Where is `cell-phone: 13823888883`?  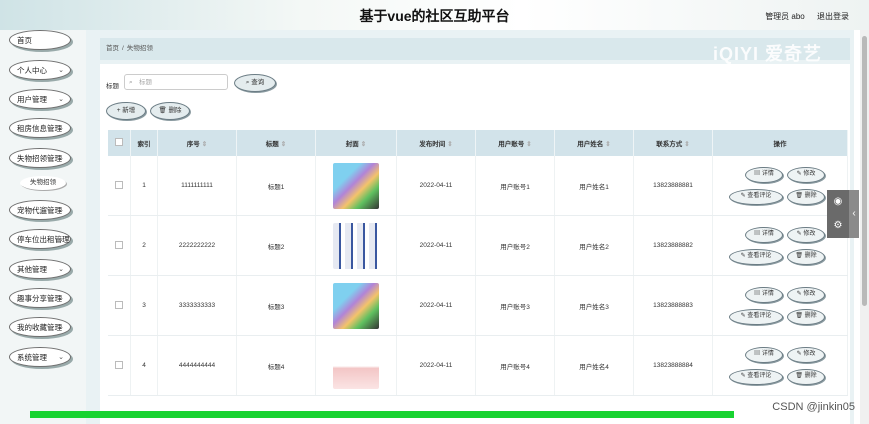 cell-phone: 13823888883 is located at coordinates (673, 305).